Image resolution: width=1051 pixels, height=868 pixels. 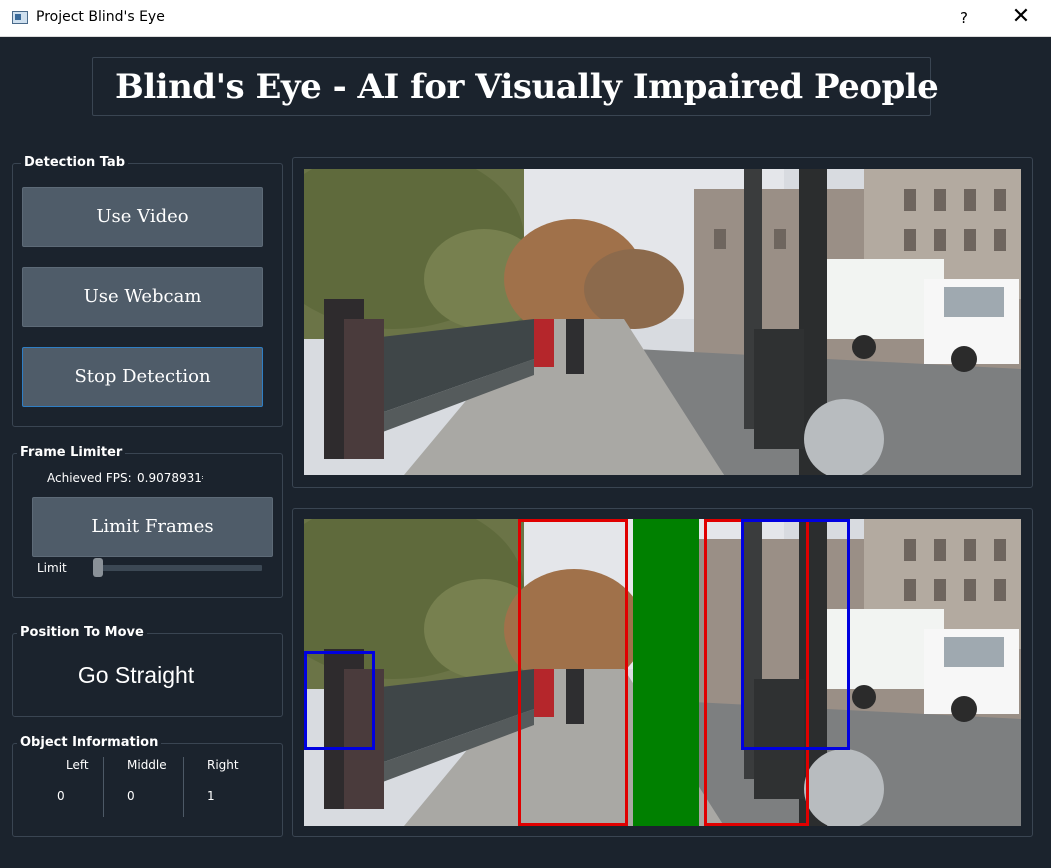 What do you see at coordinates (666, 672) in the screenshot?
I see `path-highlight-bar` at bounding box center [666, 672].